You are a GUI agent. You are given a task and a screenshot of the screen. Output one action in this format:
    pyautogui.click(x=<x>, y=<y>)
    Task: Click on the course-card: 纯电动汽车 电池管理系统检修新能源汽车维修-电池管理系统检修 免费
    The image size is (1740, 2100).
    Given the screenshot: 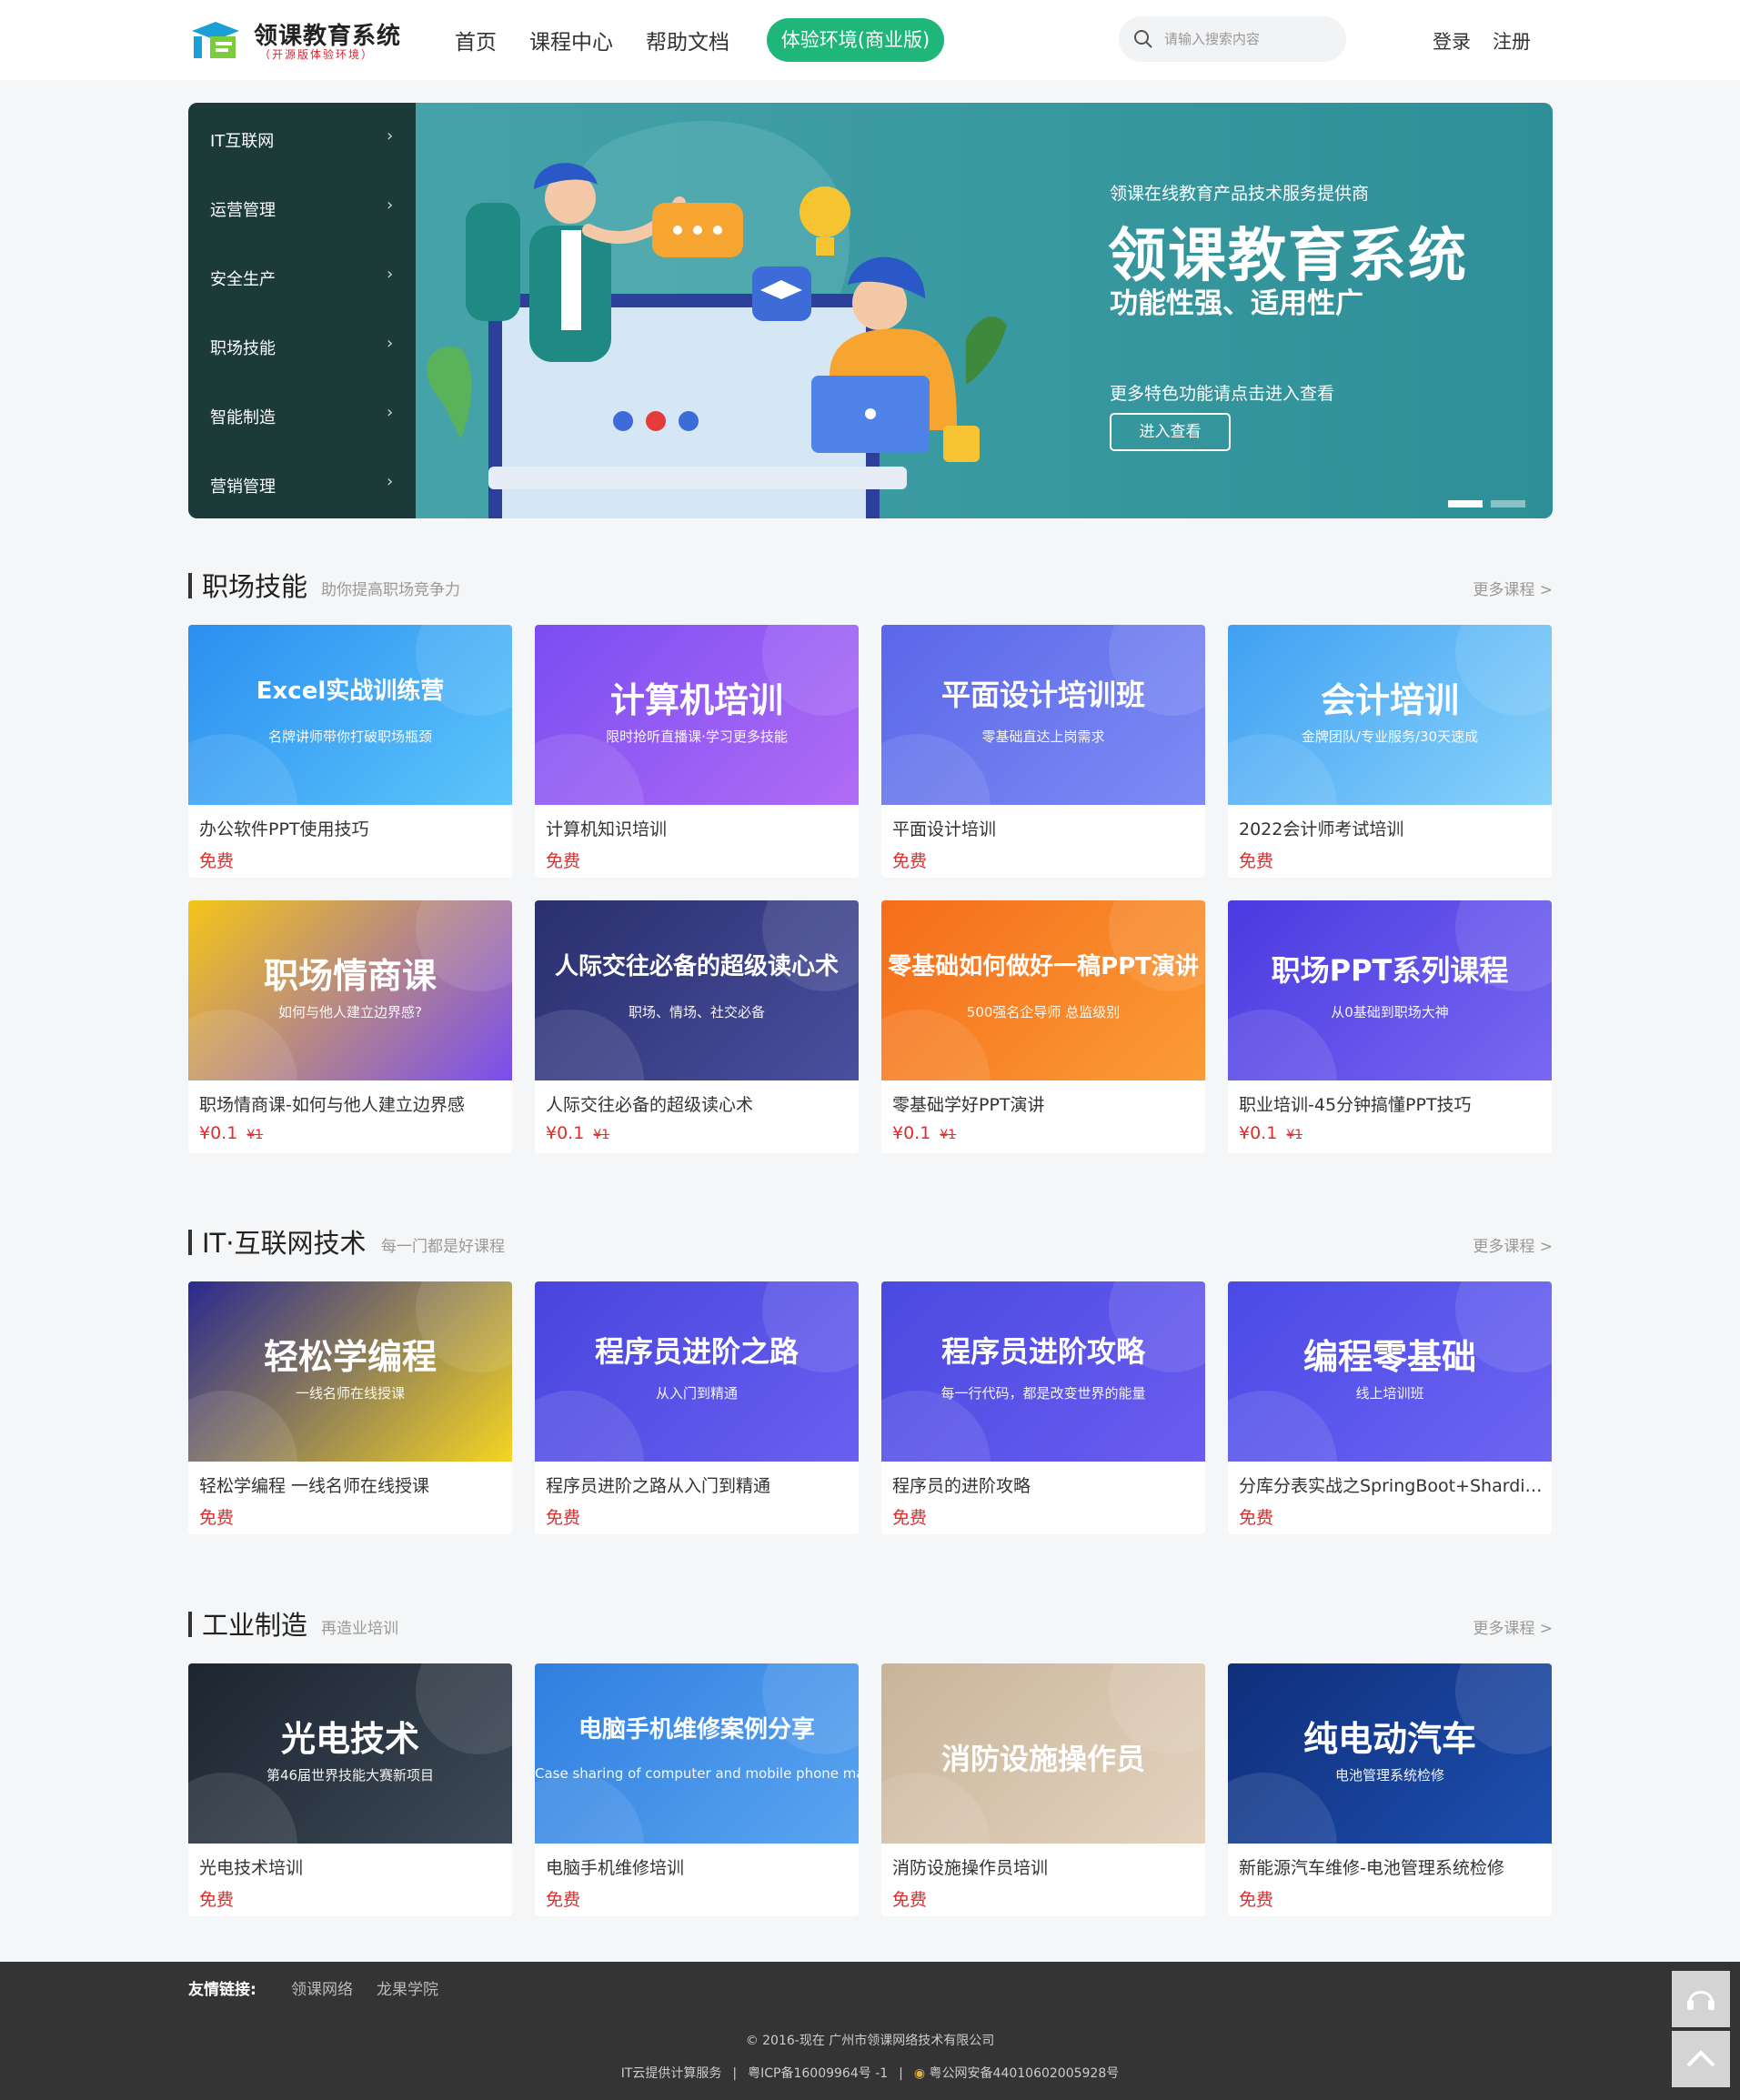 What is the action you would take?
    pyautogui.click(x=1390, y=1789)
    